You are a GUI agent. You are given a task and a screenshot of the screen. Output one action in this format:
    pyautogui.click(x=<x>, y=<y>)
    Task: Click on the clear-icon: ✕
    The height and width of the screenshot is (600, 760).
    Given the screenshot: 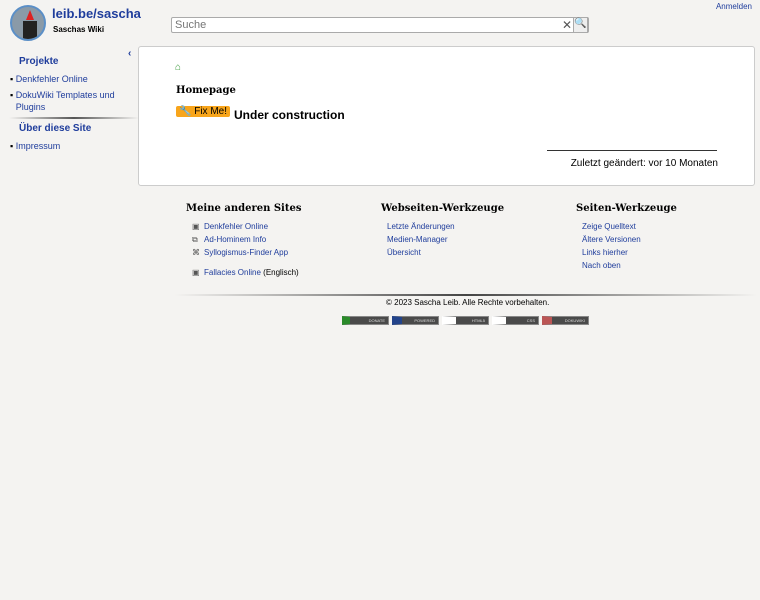 What is the action you would take?
    pyautogui.click(x=567, y=25)
    